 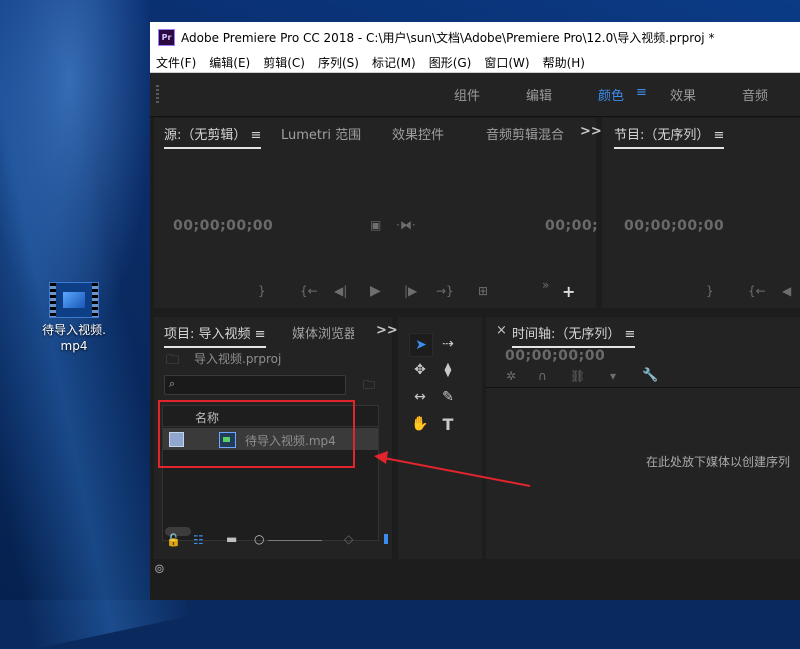 I want to click on project-file-icon: 🗀, so click(x=173, y=360).